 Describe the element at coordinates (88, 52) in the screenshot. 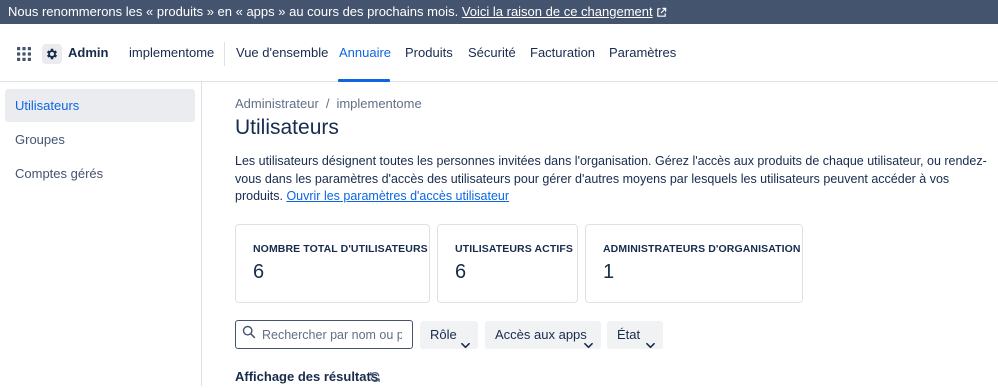

I see `admin-label: Admin` at that location.